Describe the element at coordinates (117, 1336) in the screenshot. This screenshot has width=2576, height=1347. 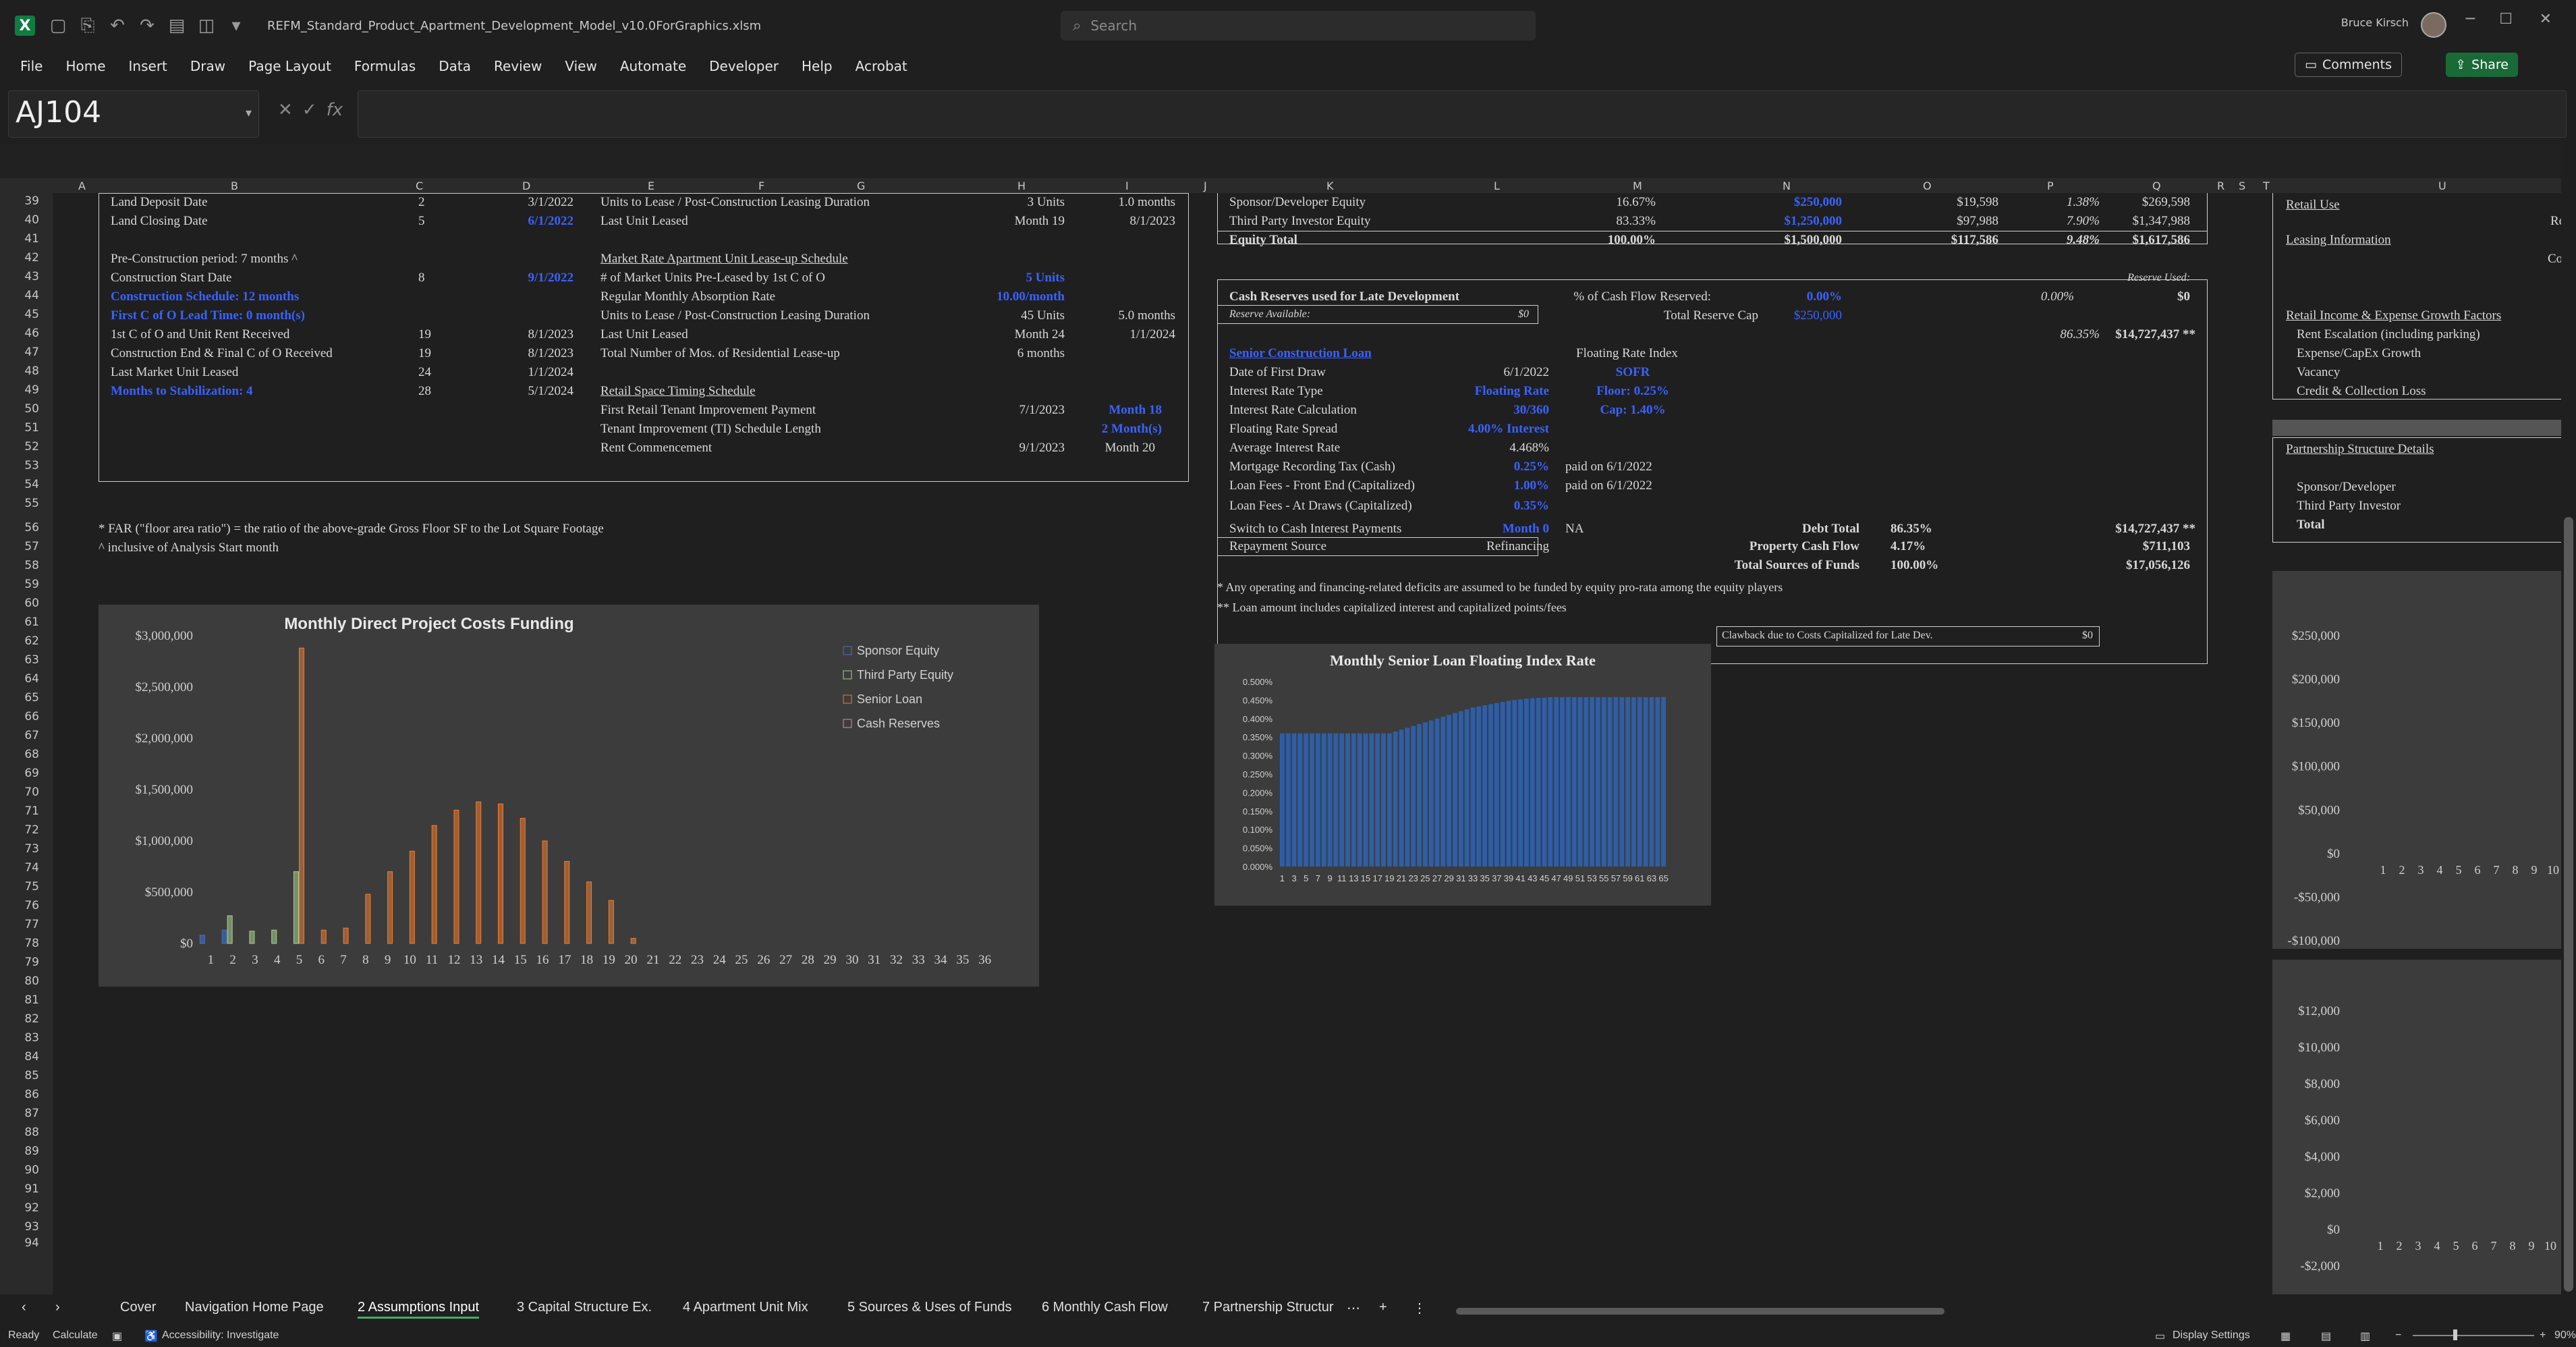
I see `macro-icon: ▣` at that location.